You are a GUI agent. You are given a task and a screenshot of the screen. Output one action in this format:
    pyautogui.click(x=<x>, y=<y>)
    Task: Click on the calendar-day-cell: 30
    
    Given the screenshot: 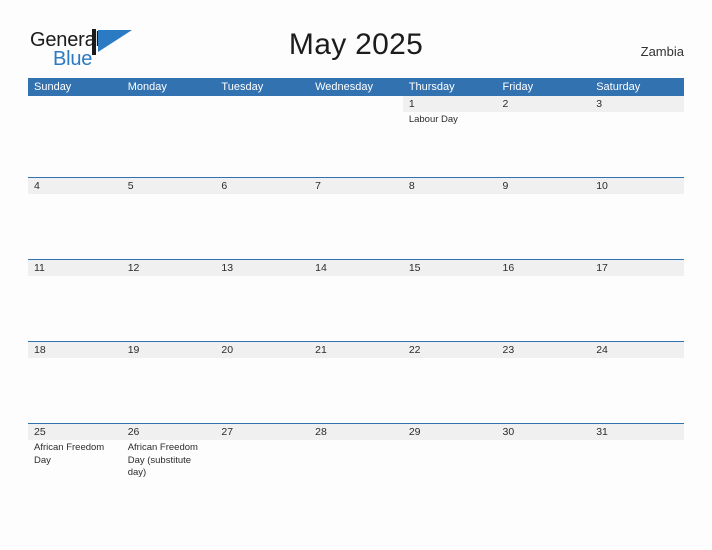 What is the action you would take?
    pyautogui.click(x=544, y=464)
    